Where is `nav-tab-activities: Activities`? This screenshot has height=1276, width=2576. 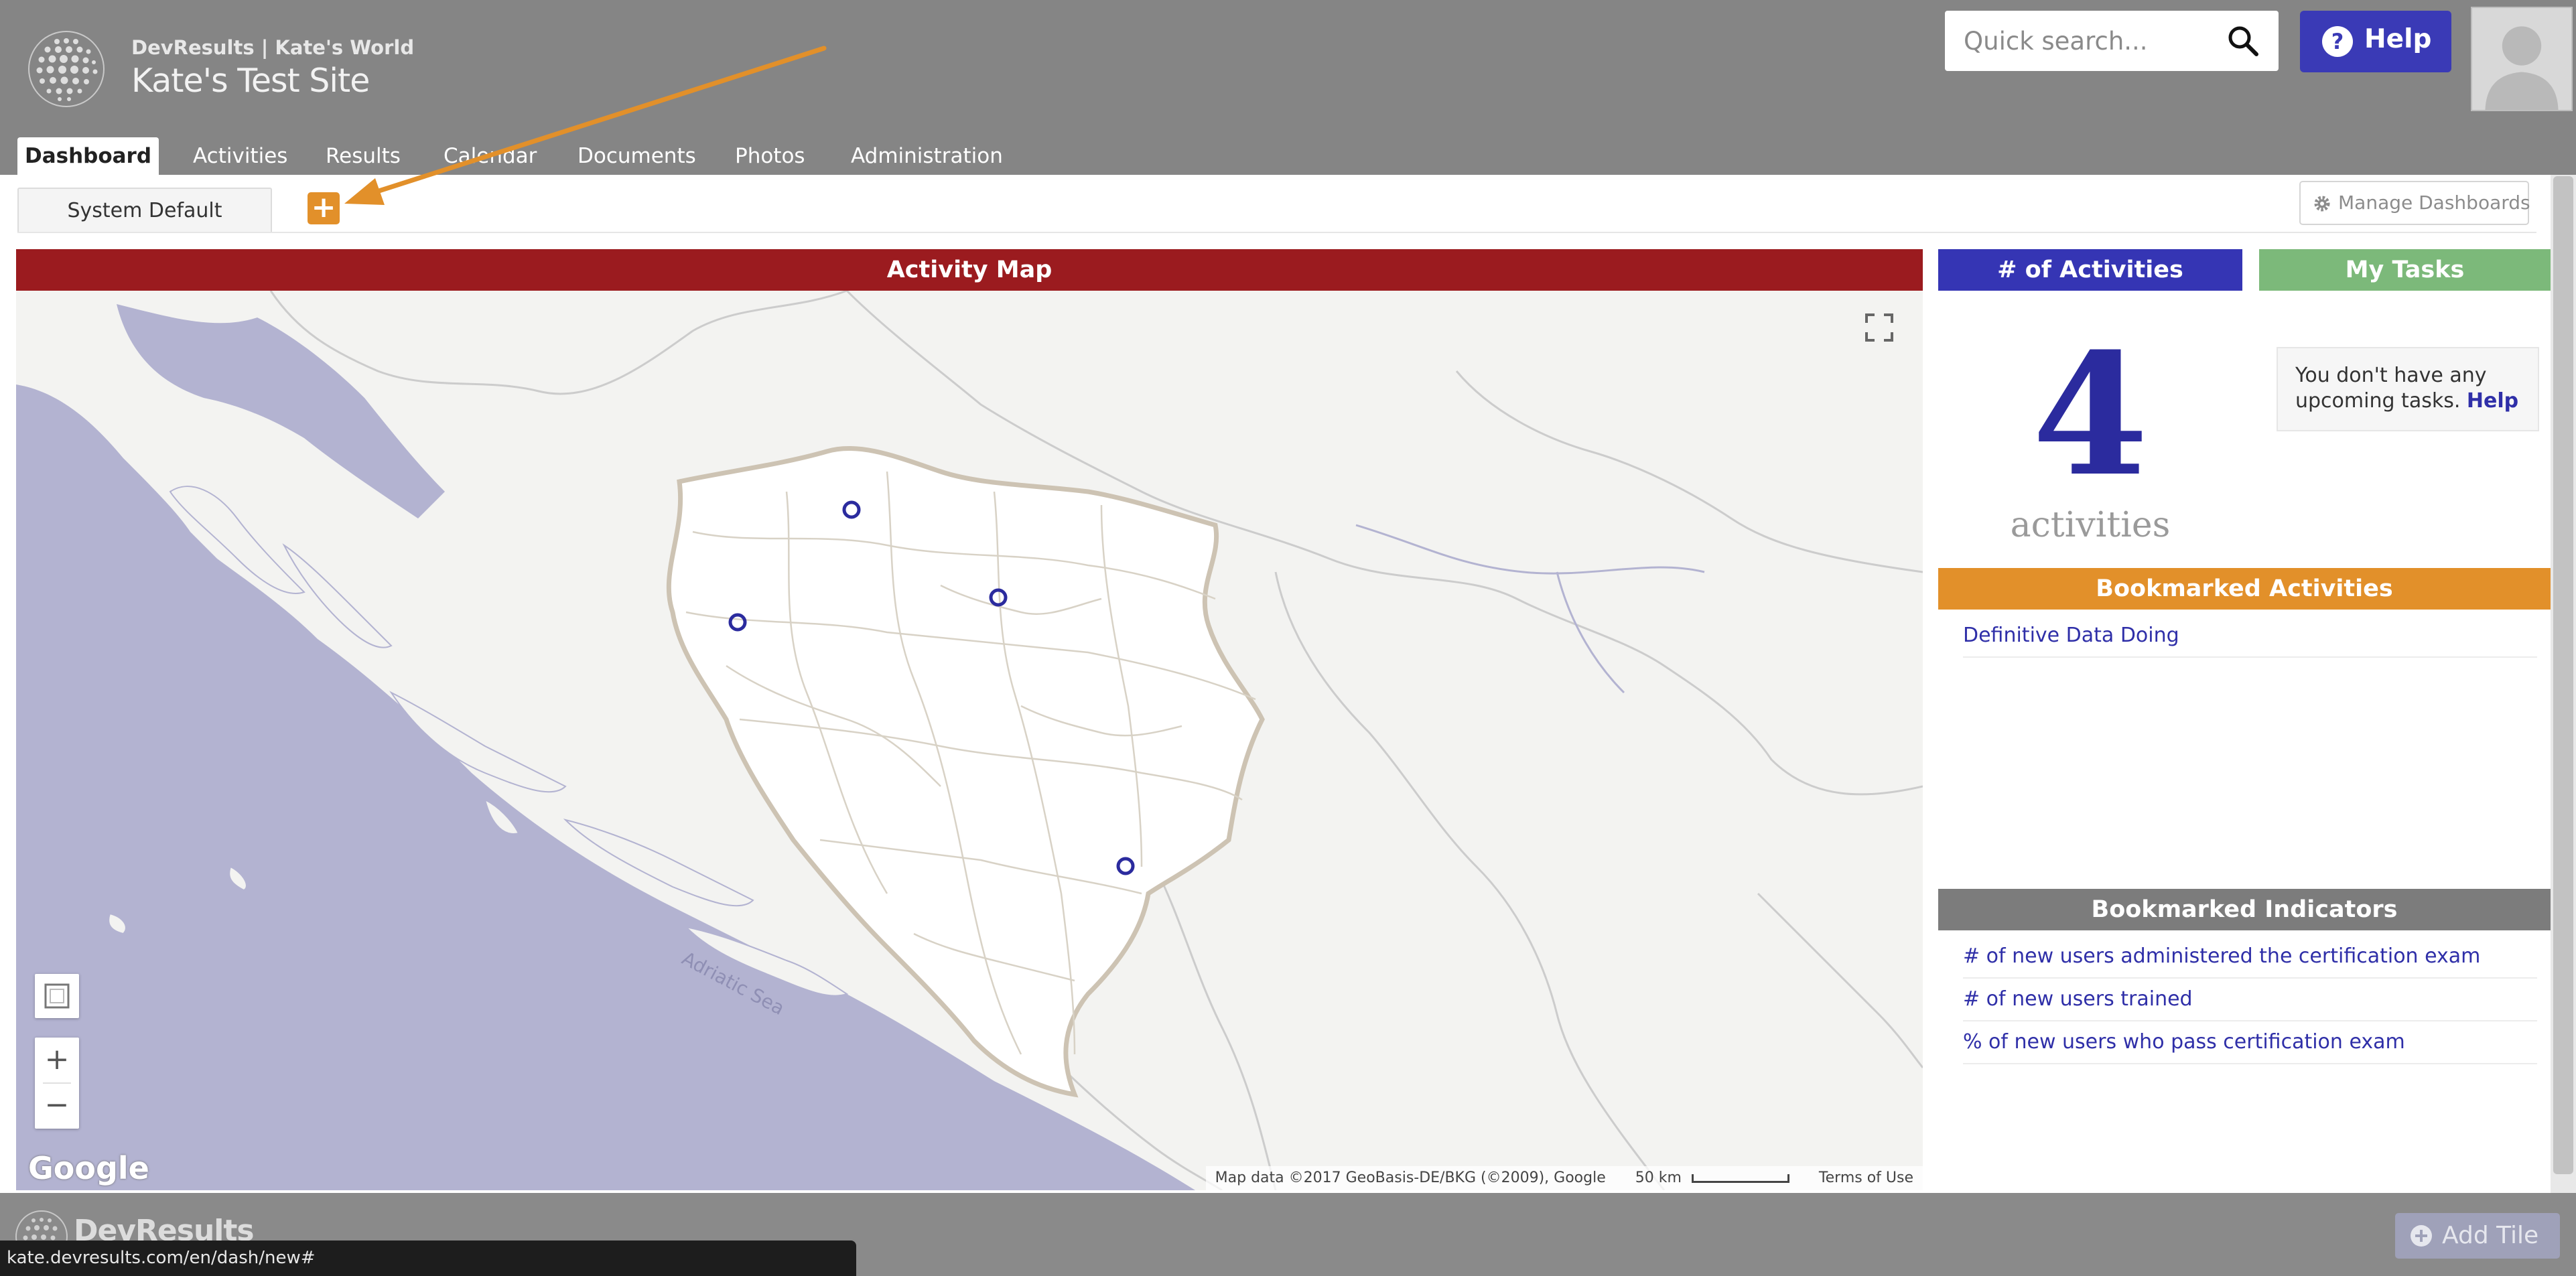 nav-tab-activities: Activities is located at coordinates (240, 156).